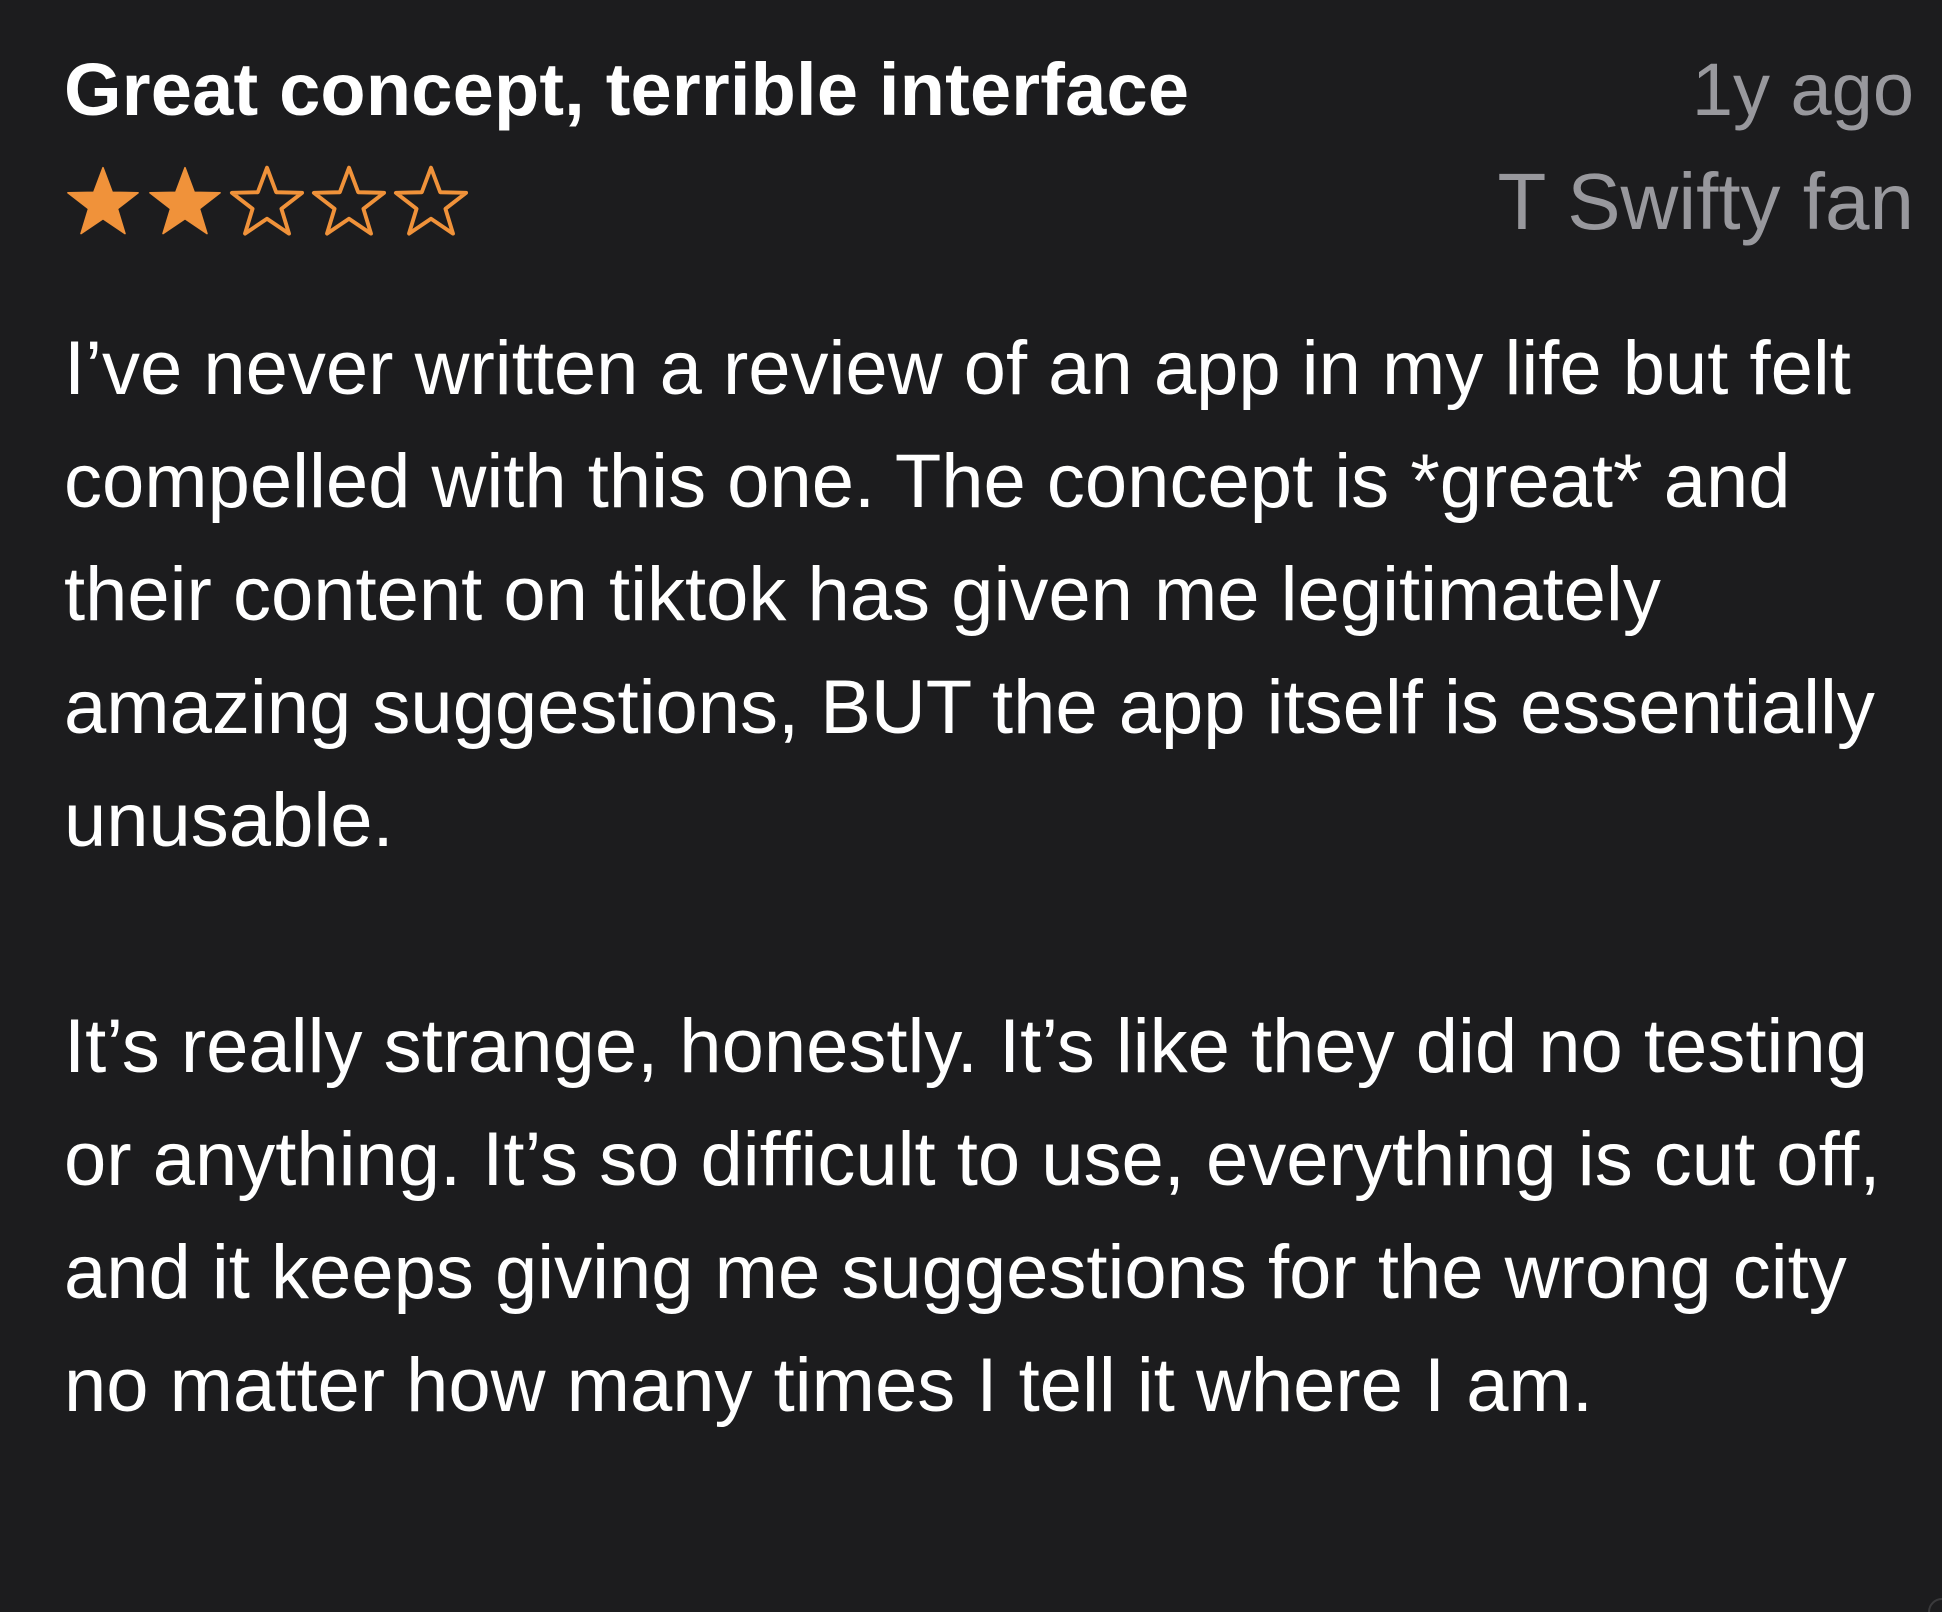  I want to click on review-title: Great concept, terrible interface, so click(627, 89).